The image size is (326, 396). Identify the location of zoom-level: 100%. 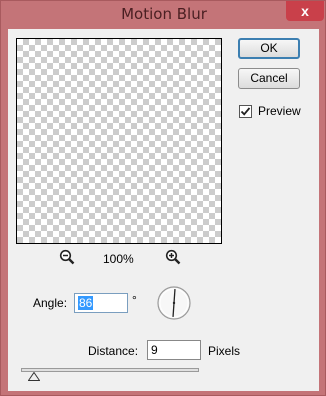
(118, 259).